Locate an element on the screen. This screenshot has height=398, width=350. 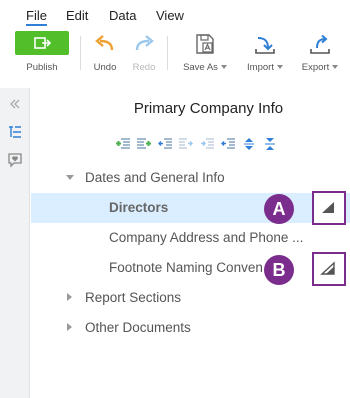
menu-view: View is located at coordinates (170, 15).